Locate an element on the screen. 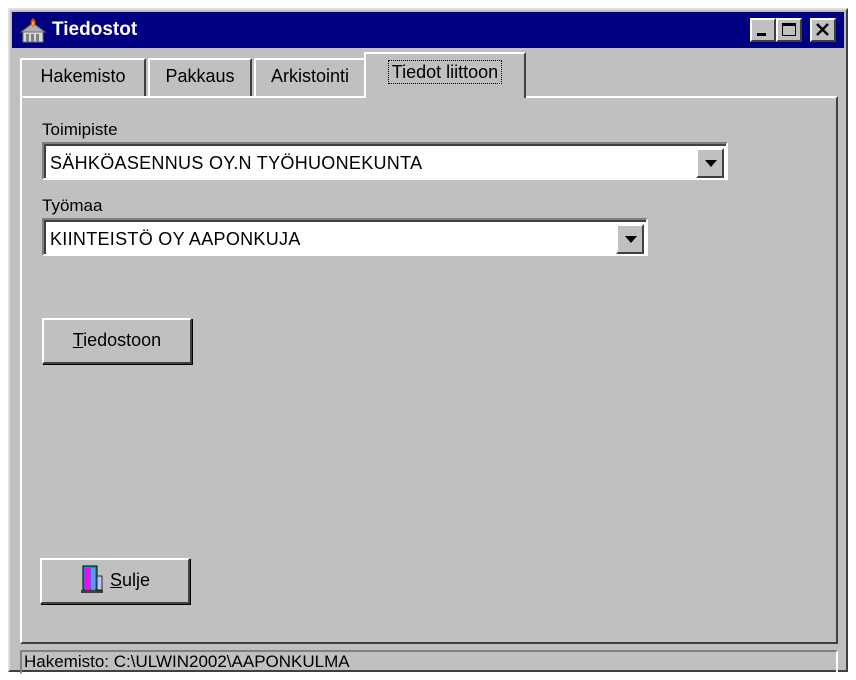 This screenshot has width=856, height=680. tab-pakkaus: Pakkaus is located at coordinates (200, 77).